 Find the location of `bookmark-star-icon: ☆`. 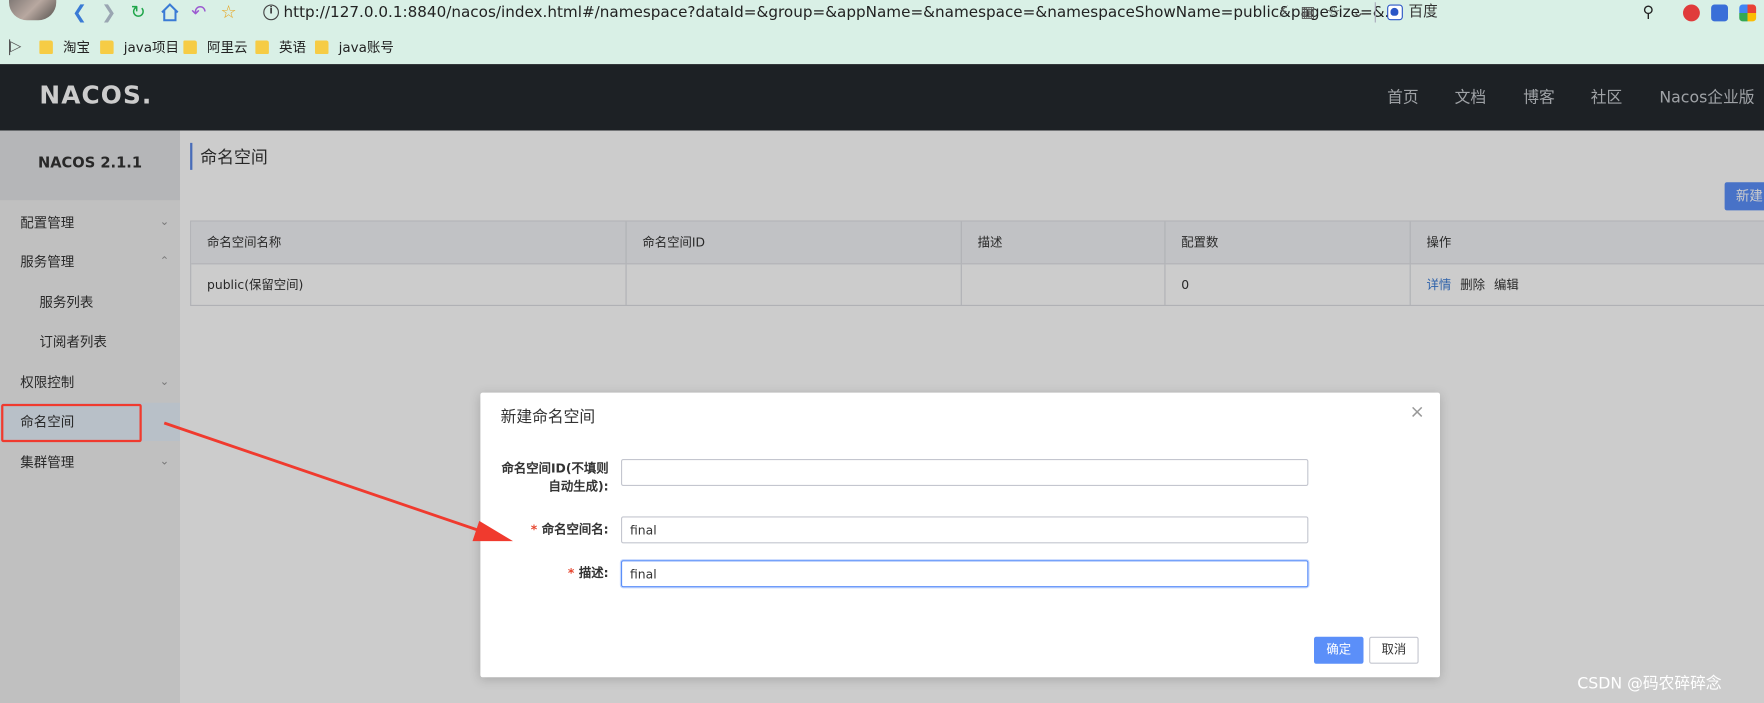

bookmark-star-icon: ☆ is located at coordinates (1333, 12).